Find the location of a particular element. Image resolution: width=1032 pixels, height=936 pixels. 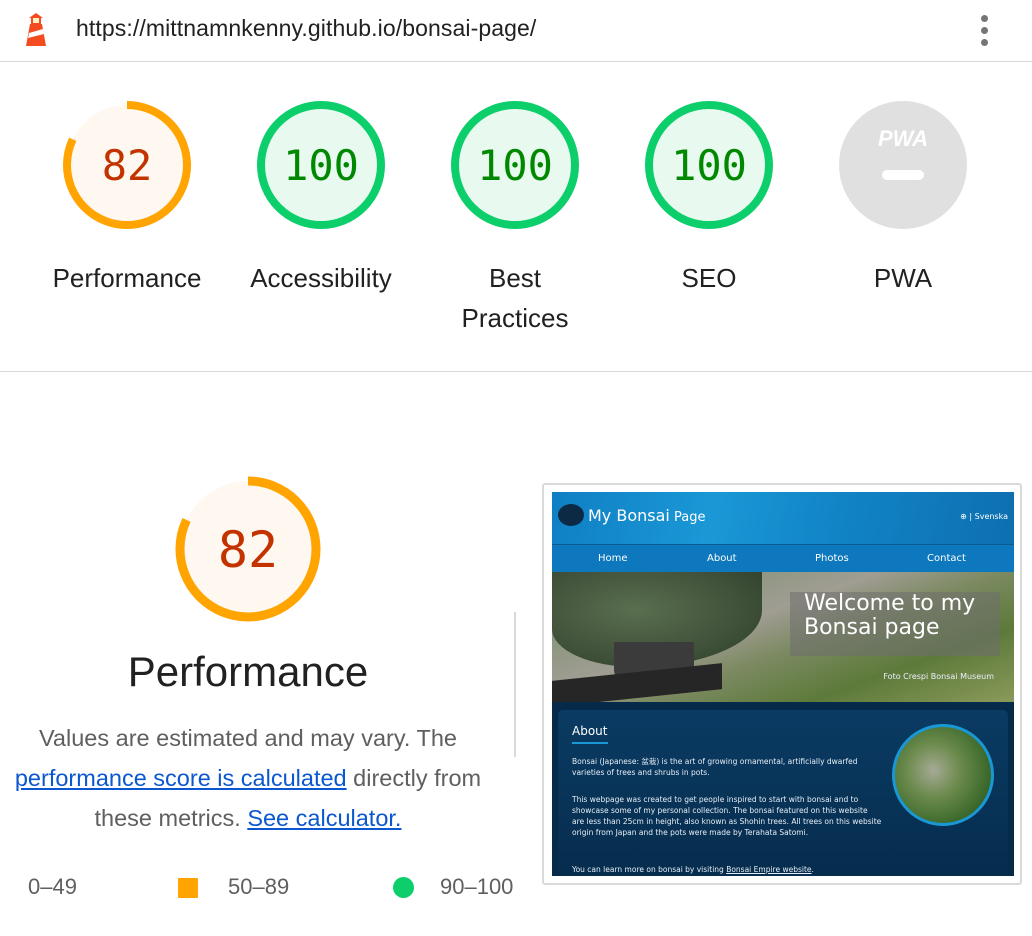

desc-text: directly from is located at coordinates (414, 778).